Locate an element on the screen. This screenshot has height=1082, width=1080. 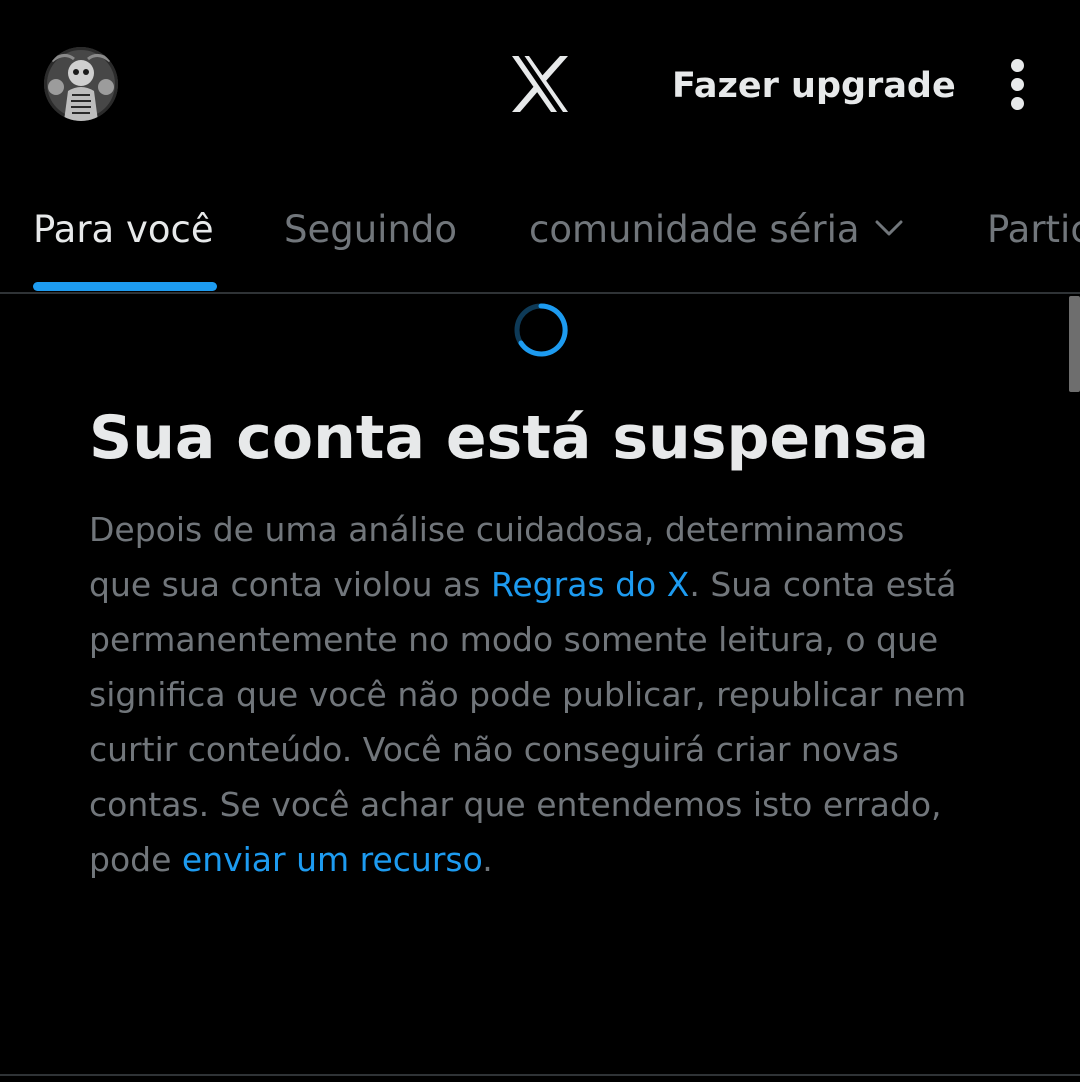
tab-label: Para você is located at coordinates (123, 229).